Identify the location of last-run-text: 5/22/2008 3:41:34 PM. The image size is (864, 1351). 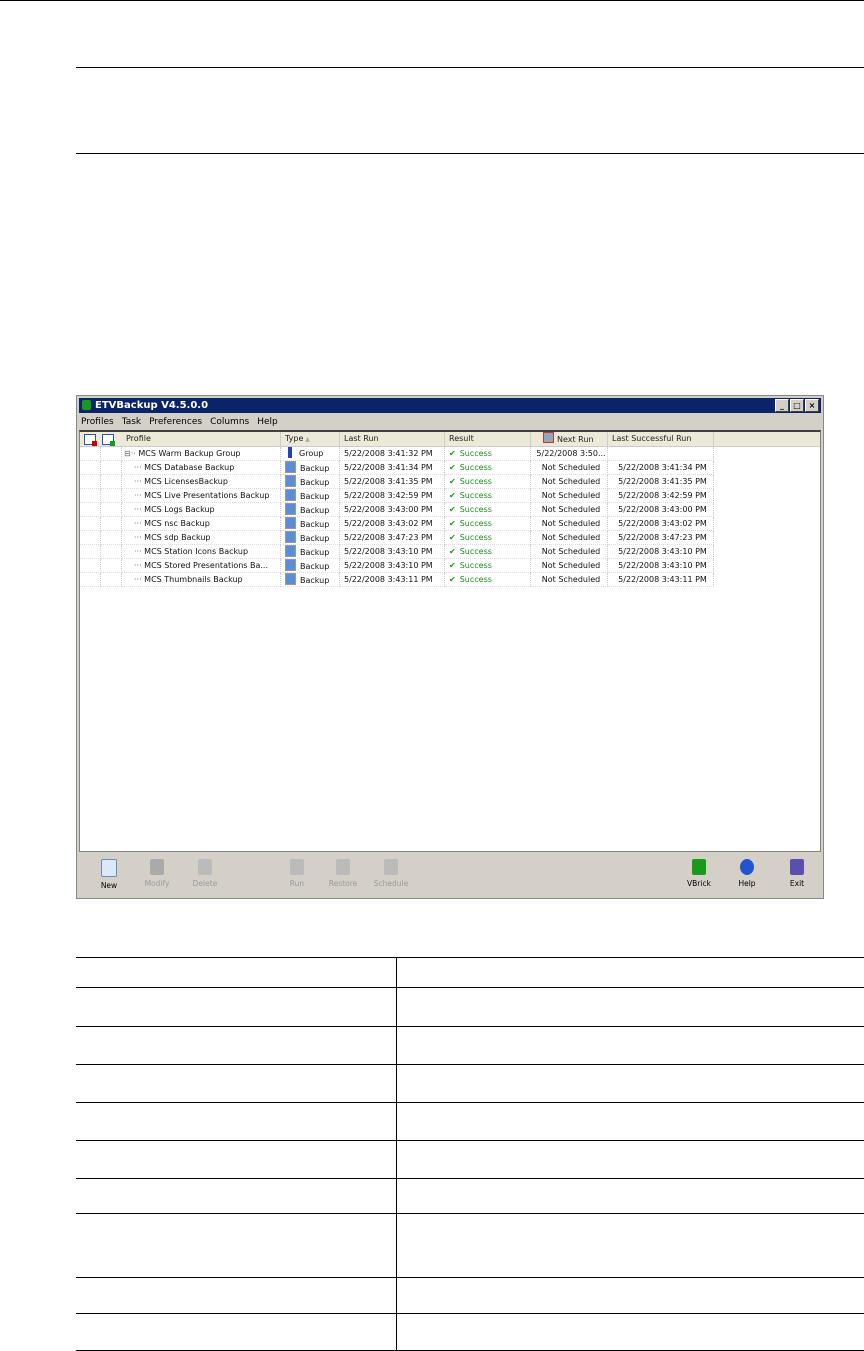
(388, 467).